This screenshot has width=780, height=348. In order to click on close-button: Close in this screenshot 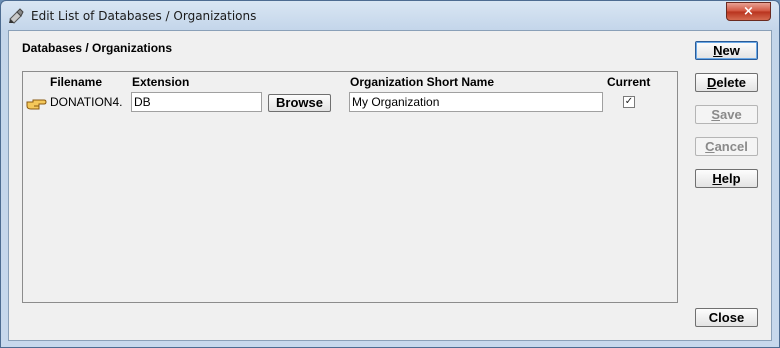, I will do `click(726, 317)`.